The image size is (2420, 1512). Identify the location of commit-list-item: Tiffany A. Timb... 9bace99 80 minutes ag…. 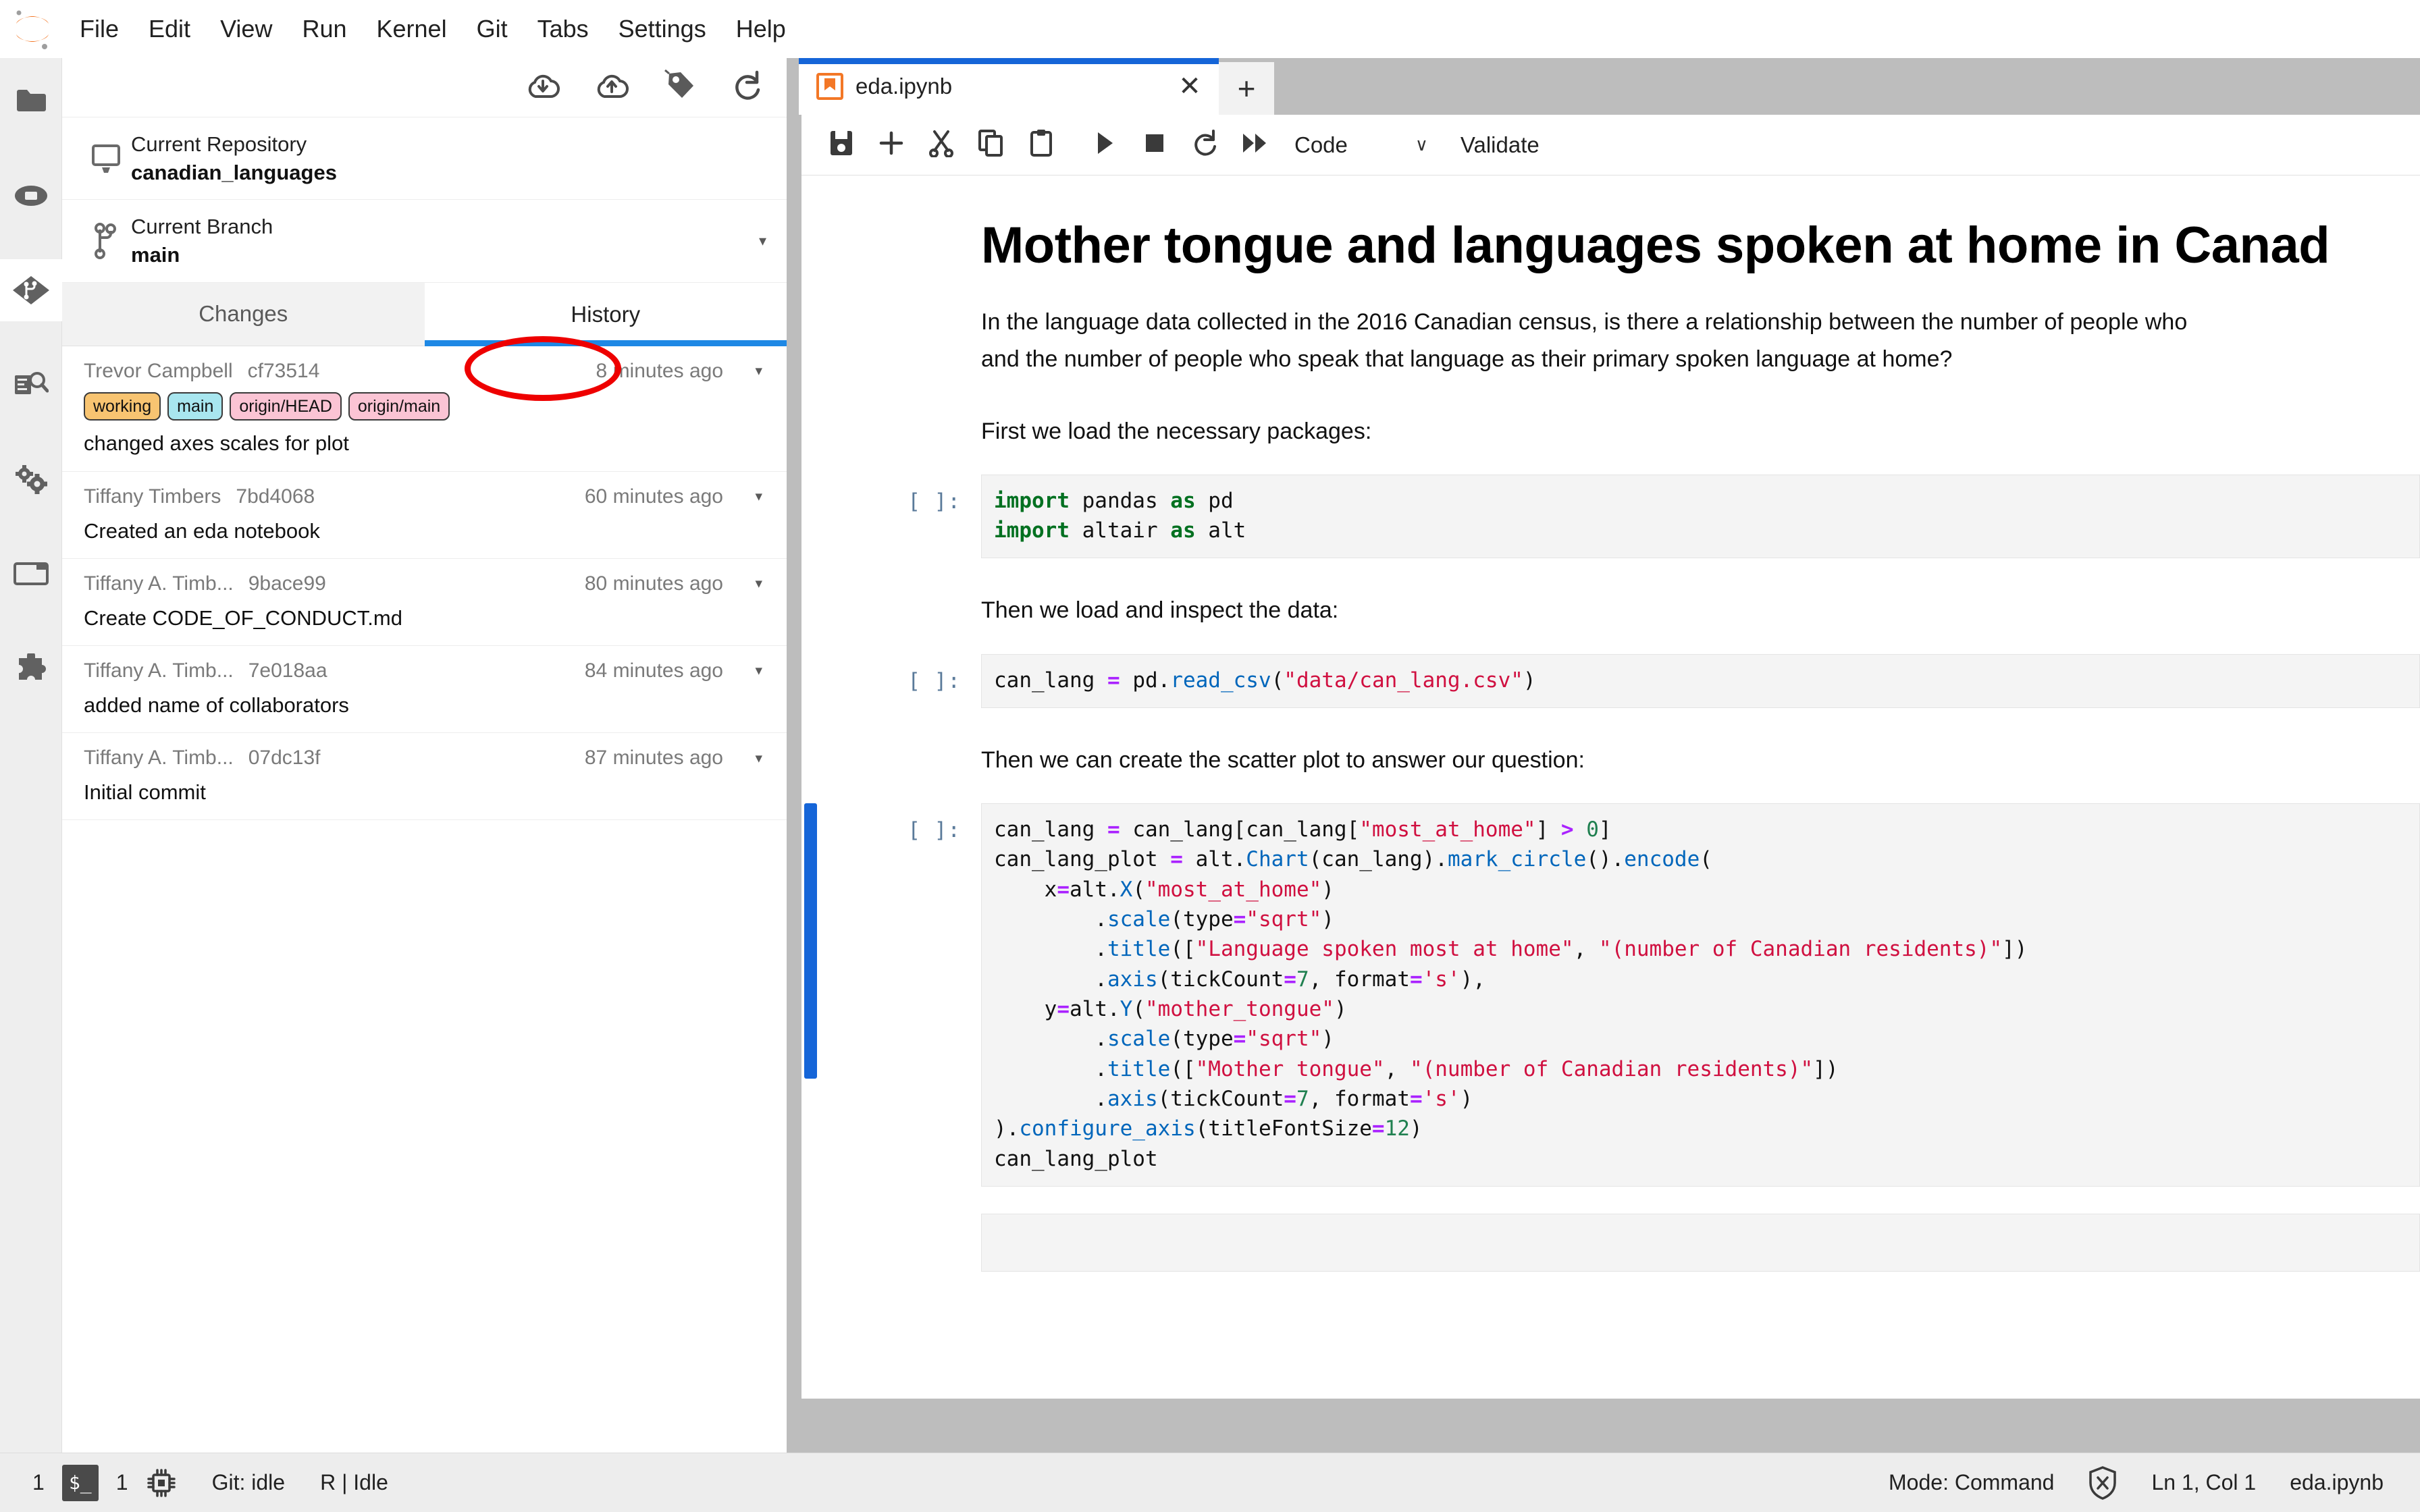
(424, 602).